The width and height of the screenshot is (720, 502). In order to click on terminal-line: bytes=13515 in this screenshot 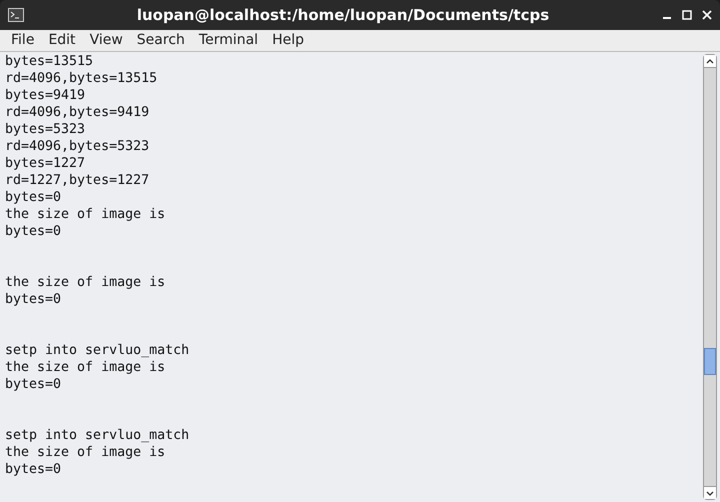, I will do `click(49, 61)`.